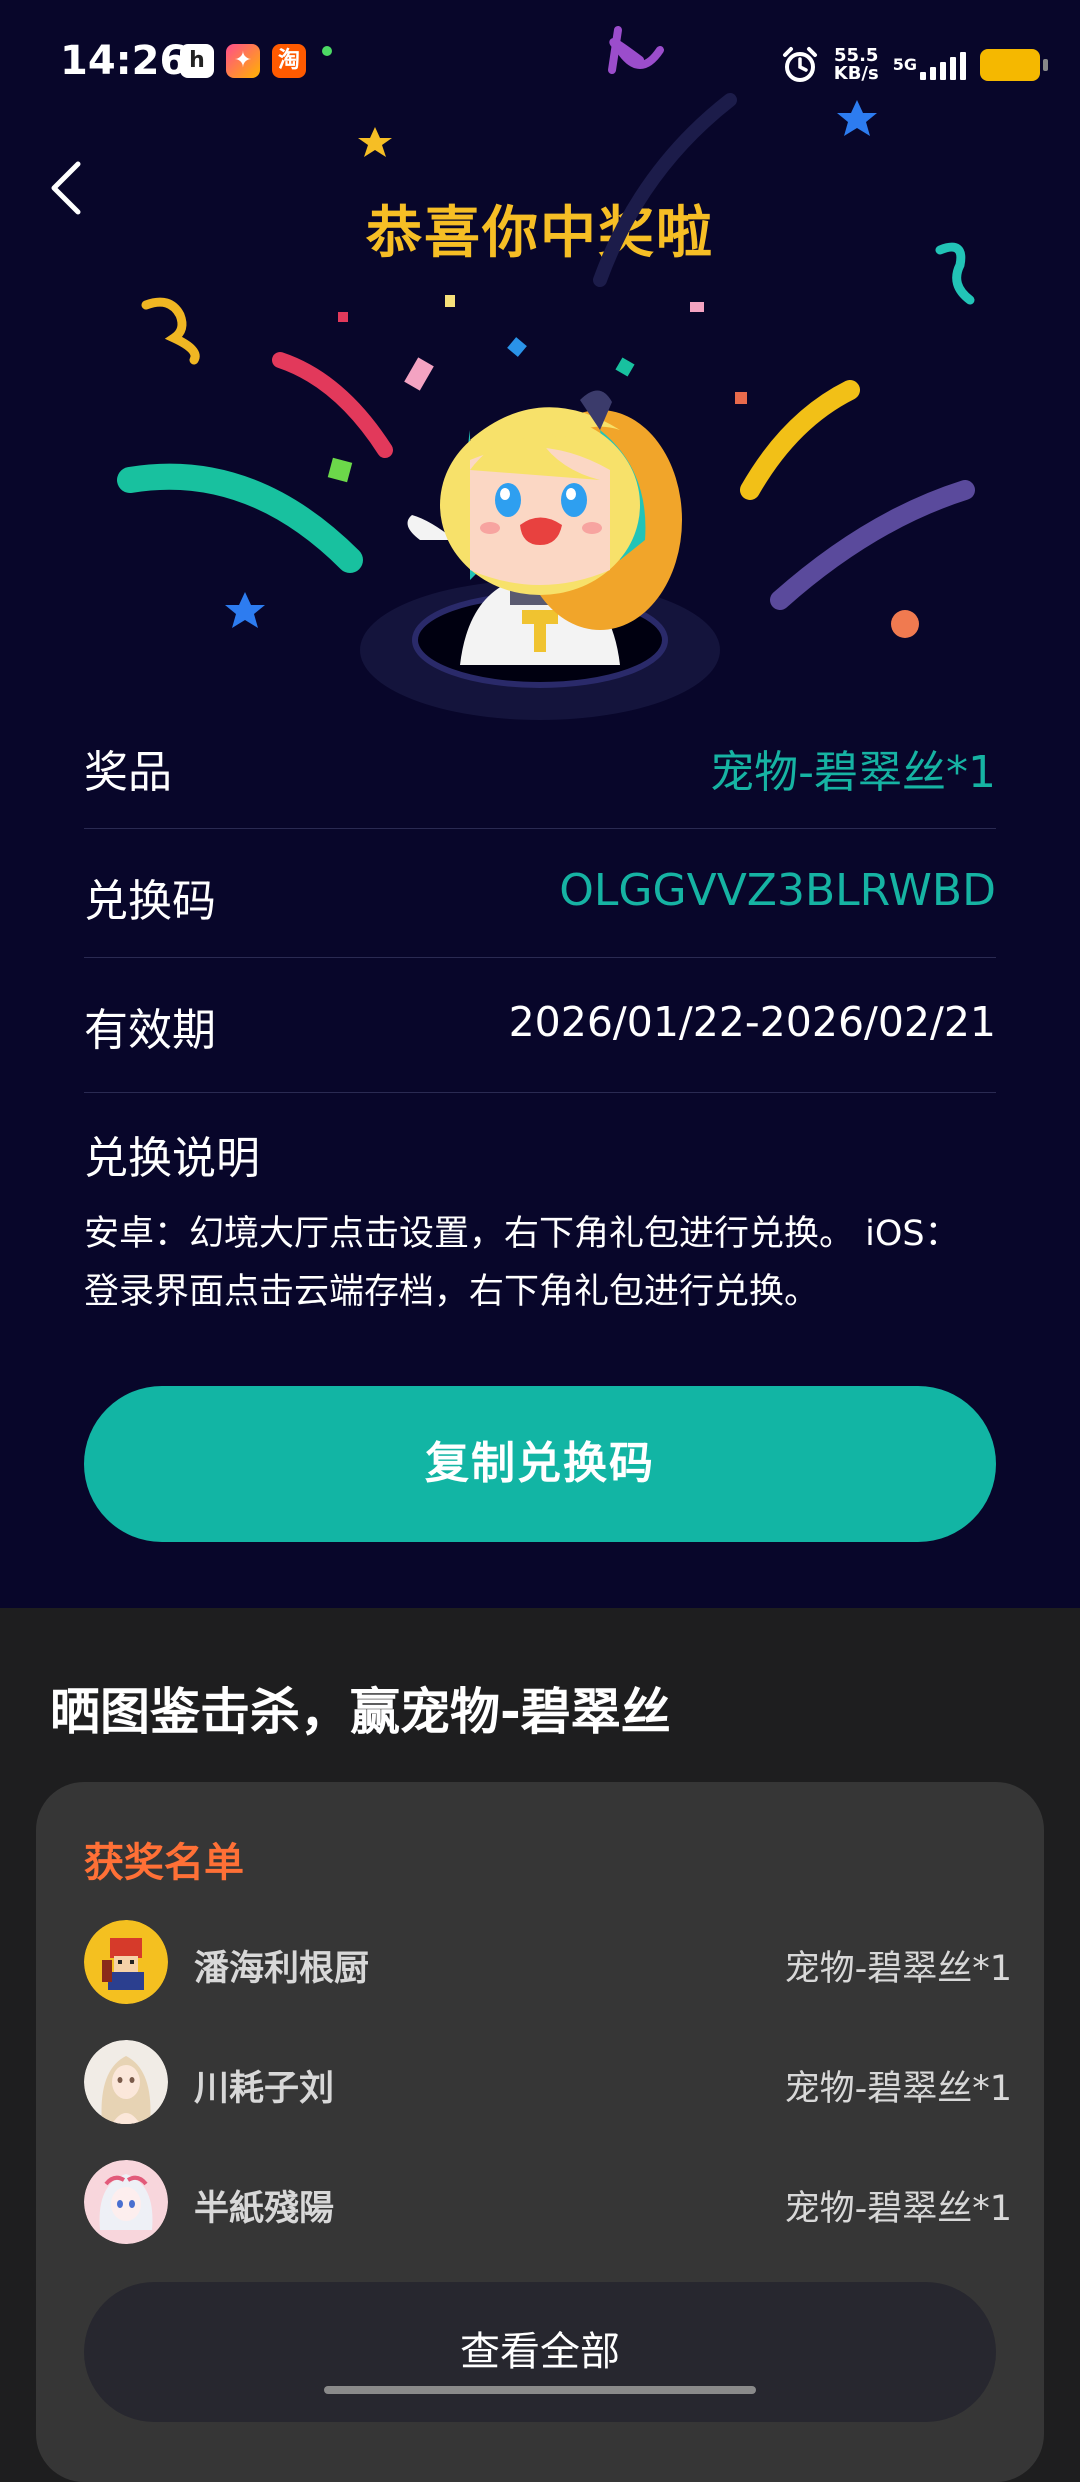  Describe the element at coordinates (360, 1712) in the screenshot. I see `promo-title: 晒图鉴击杀，赢宠物-碧翠丝` at that location.